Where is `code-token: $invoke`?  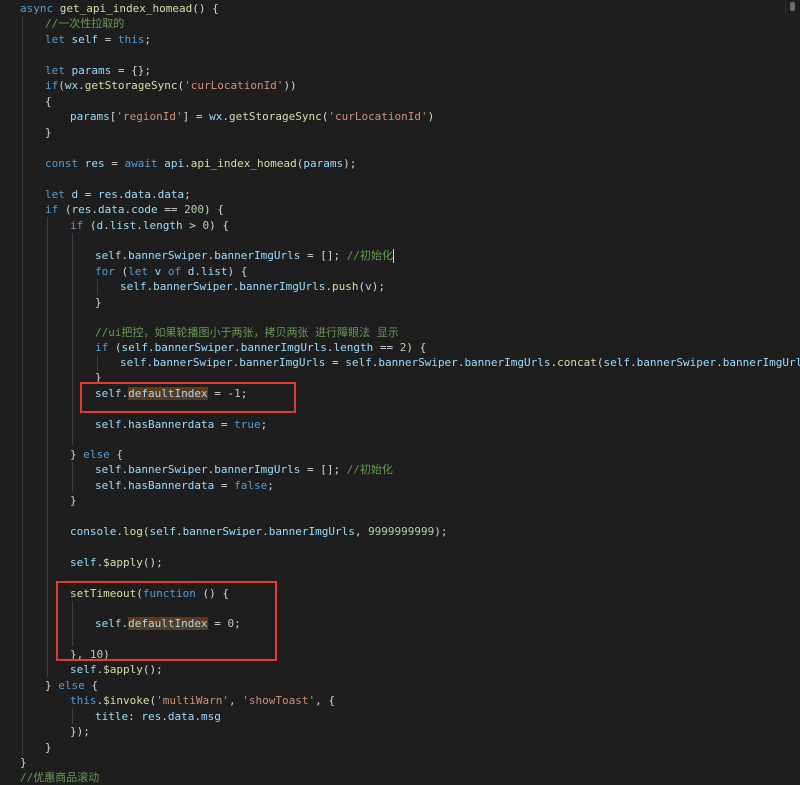 code-token: $invoke is located at coordinates (126, 700).